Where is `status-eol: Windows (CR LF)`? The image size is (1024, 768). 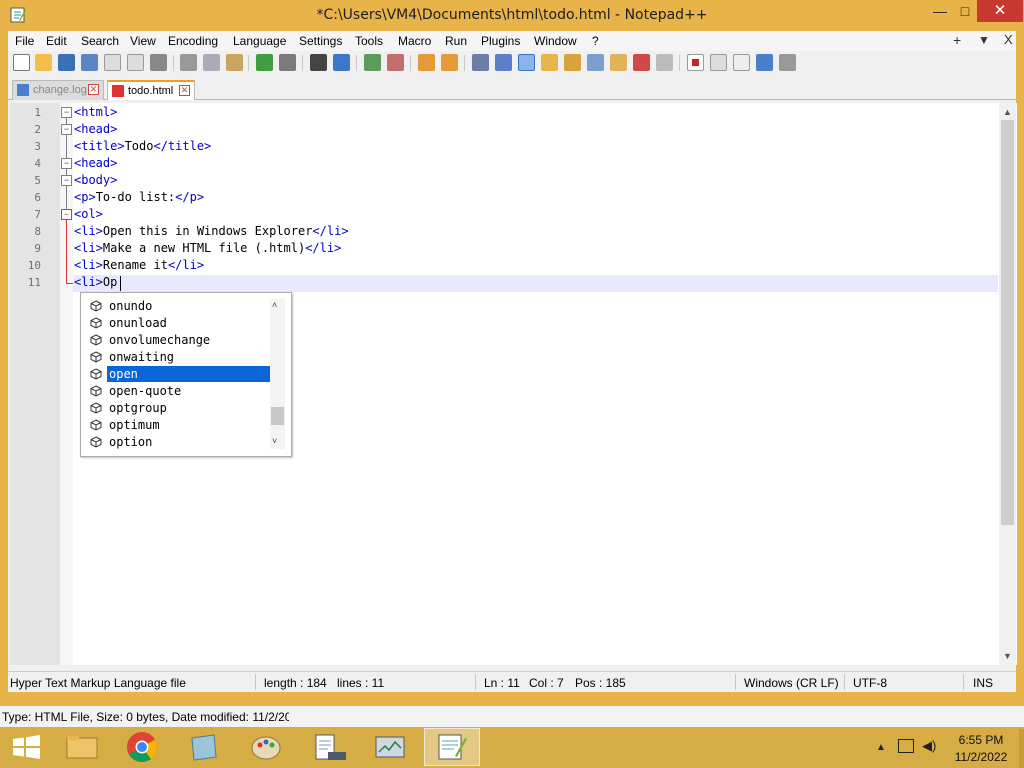
status-eol: Windows (CR LF) is located at coordinates (791, 683).